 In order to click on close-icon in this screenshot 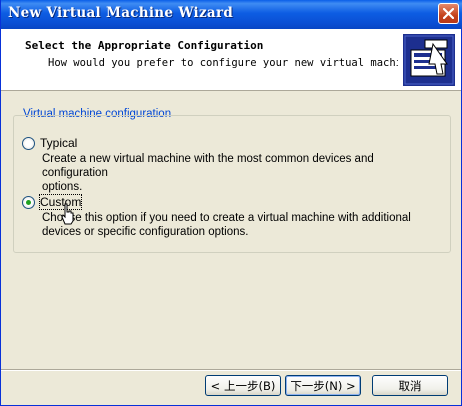, I will do `click(448, 13)`.